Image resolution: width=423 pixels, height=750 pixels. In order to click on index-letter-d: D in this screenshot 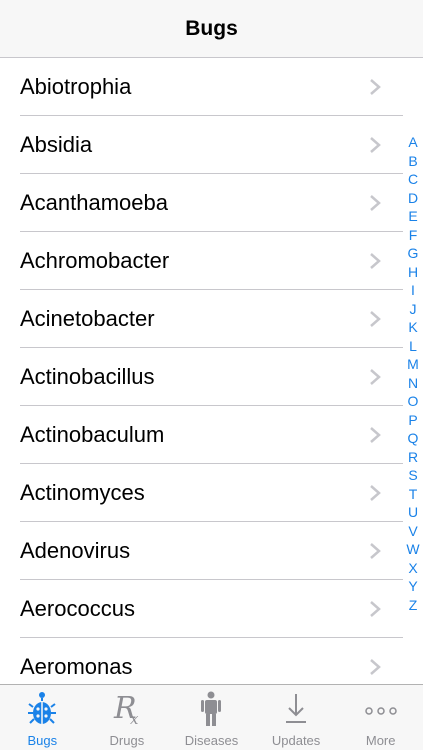, I will do `click(413, 198)`.